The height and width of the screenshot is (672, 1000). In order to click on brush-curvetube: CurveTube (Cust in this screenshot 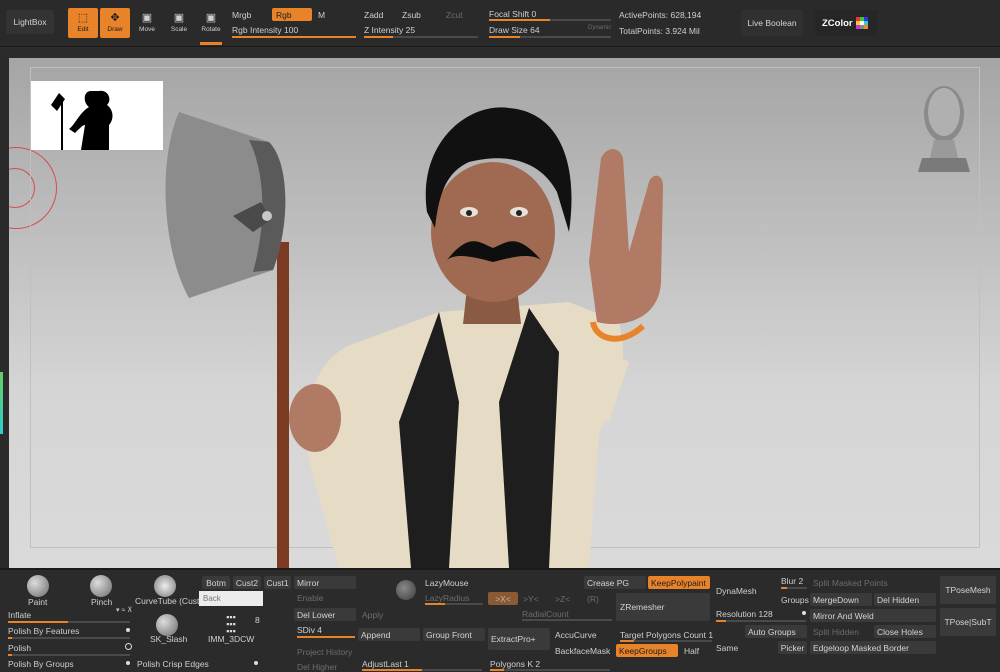, I will do `click(167, 591)`.